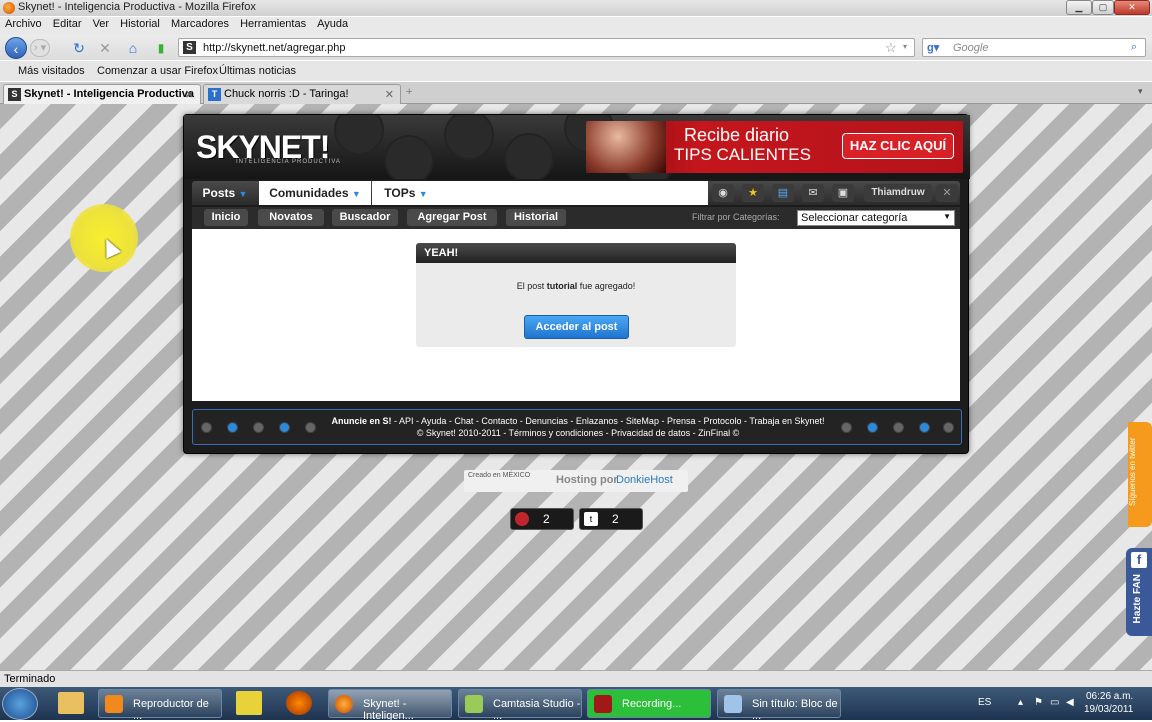 The width and height of the screenshot is (1152, 722). I want to click on volume-icon: ◀, so click(1070, 702).